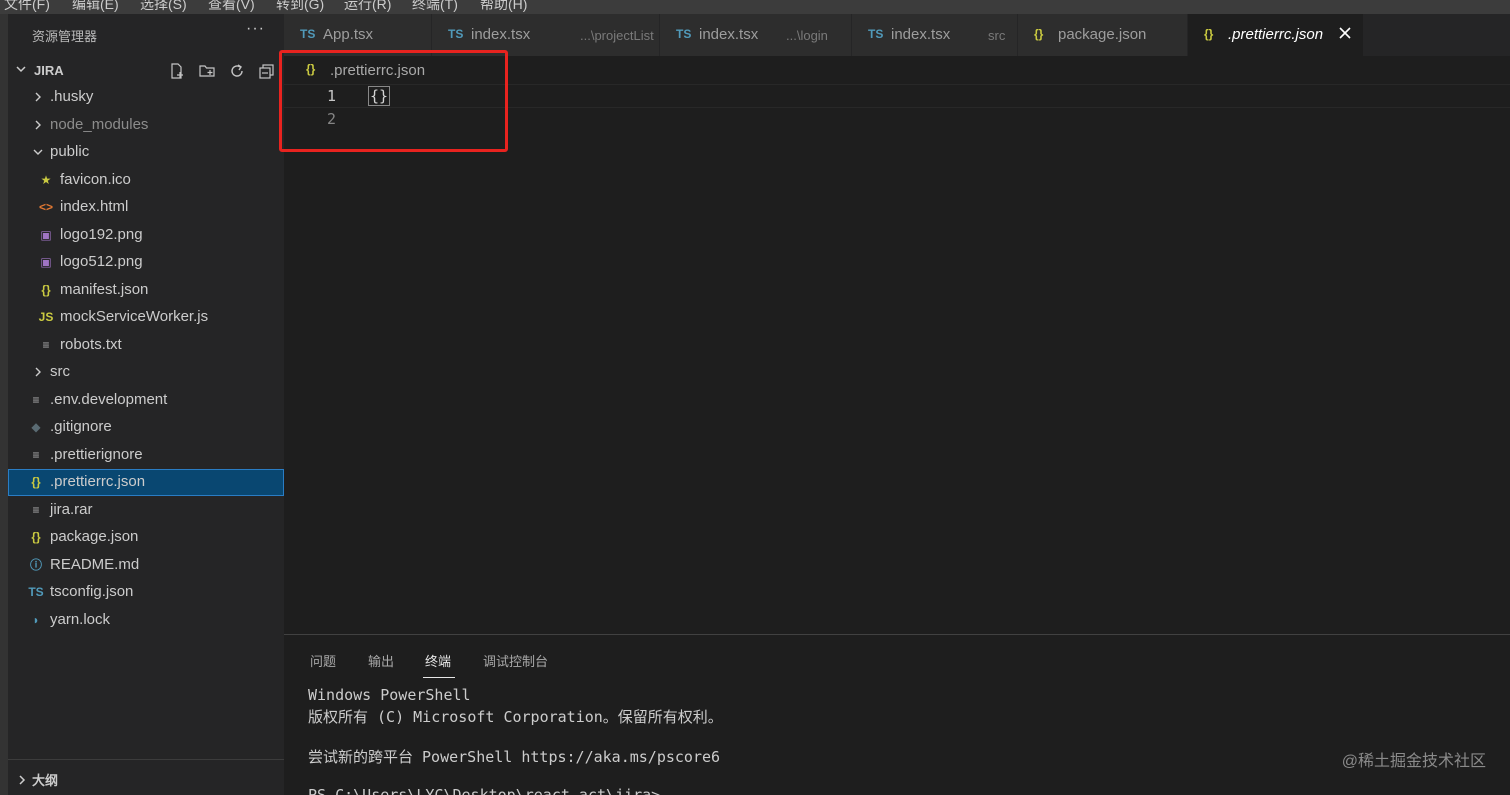 The width and height of the screenshot is (1510, 795). I want to click on tree-folder: node_modules, so click(146, 125).